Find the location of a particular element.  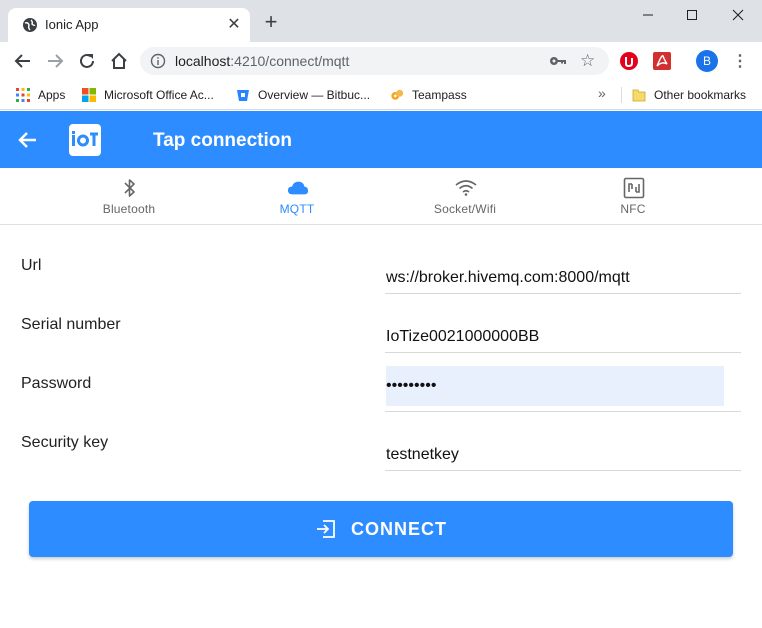

tab-mqtt: MQTT is located at coordinates (297, 196).